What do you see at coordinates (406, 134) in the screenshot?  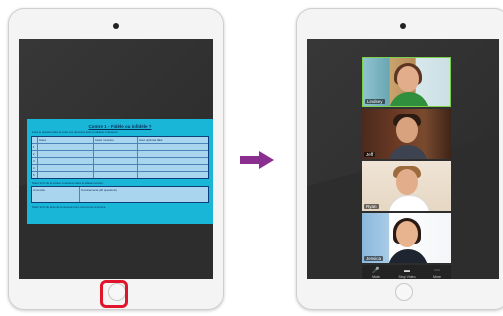 I see `video-tile: Jeff` at bounding box center [406, 134].